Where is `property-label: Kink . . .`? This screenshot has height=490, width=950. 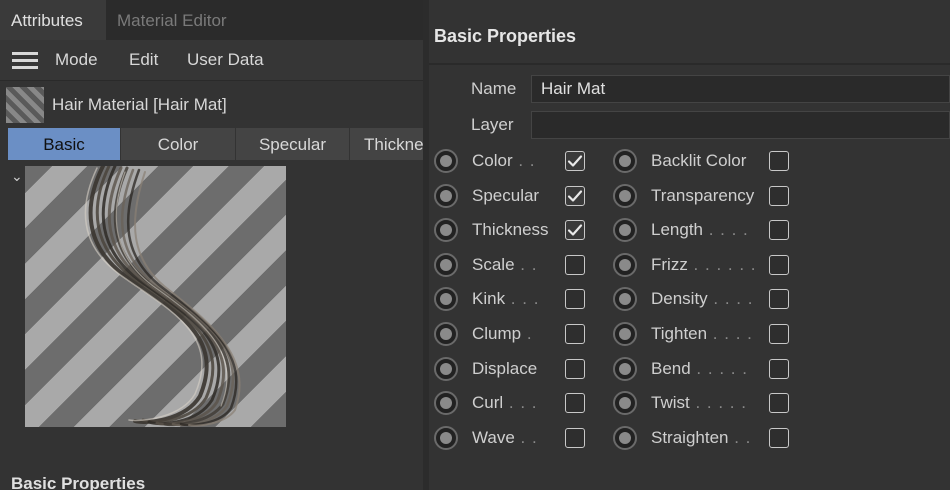
property-label: Kink . . . is located at coordinates (505, 299).